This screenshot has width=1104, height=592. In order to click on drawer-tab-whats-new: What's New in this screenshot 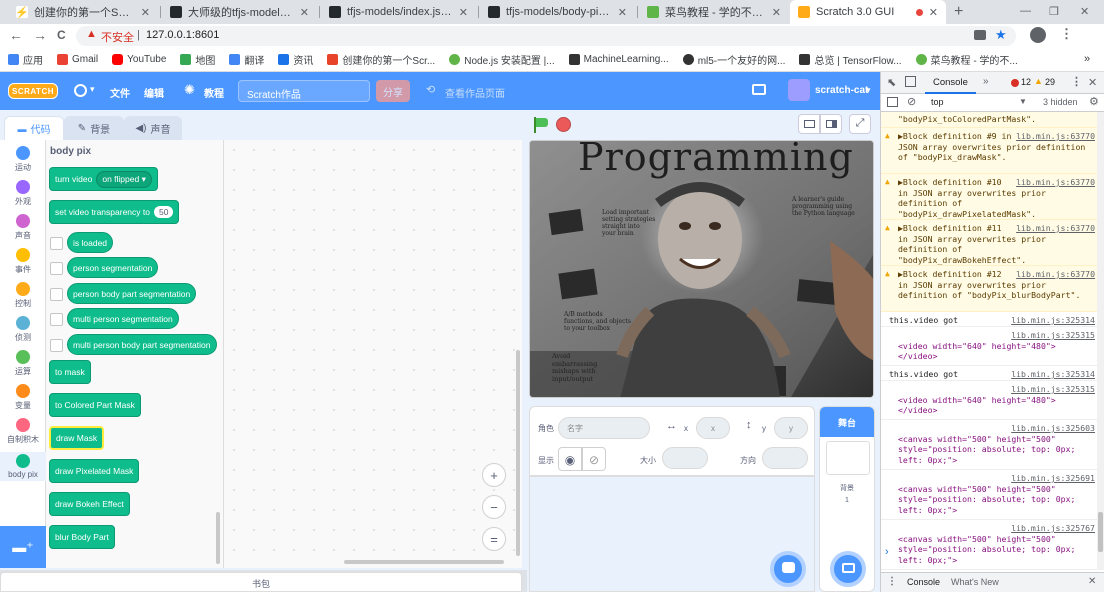, I will do `click(975, 582)`.